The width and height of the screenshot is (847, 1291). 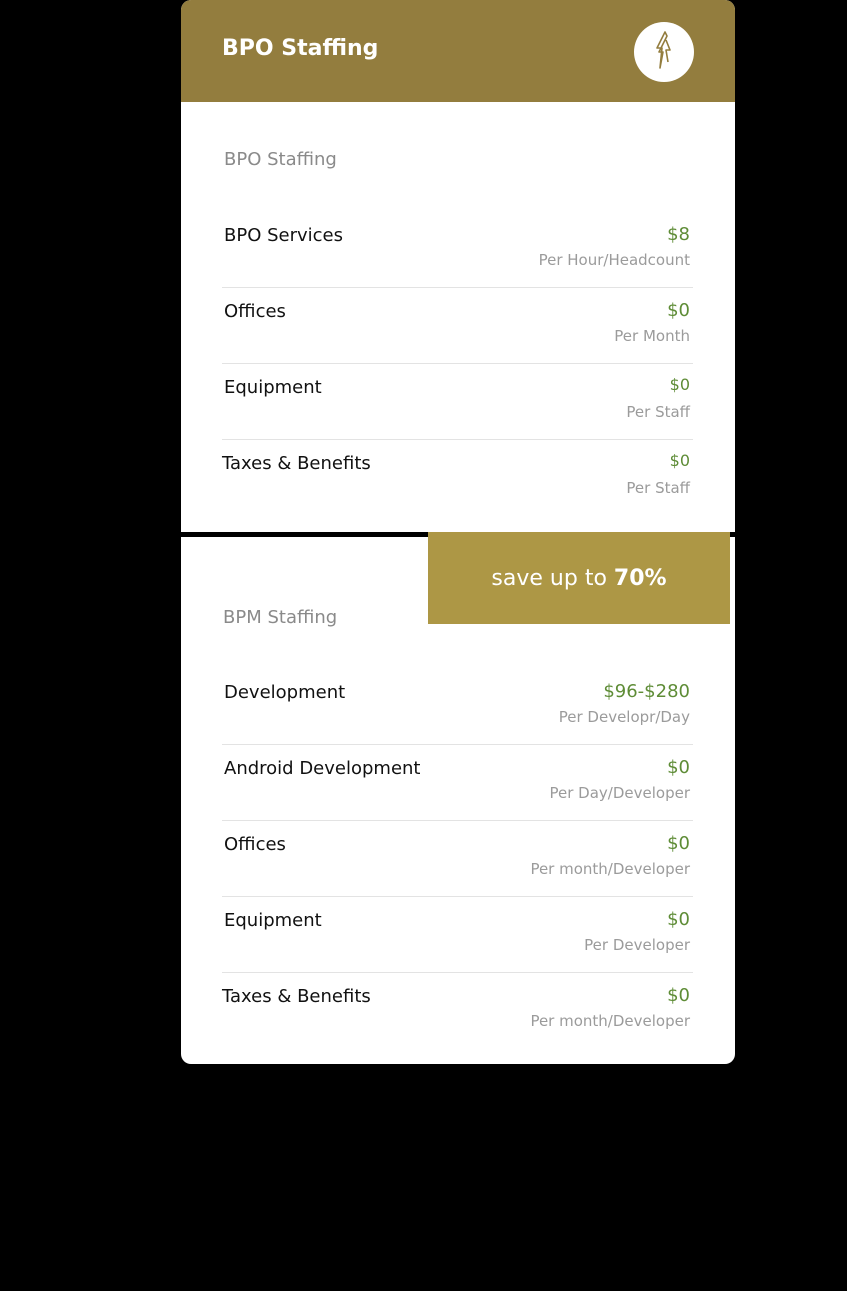 What do you see at coordinates (457, 401) in the screenshot?
I see `price-row-equipment: Equipment $0 Per Staff` at bounding box center [457, 401].